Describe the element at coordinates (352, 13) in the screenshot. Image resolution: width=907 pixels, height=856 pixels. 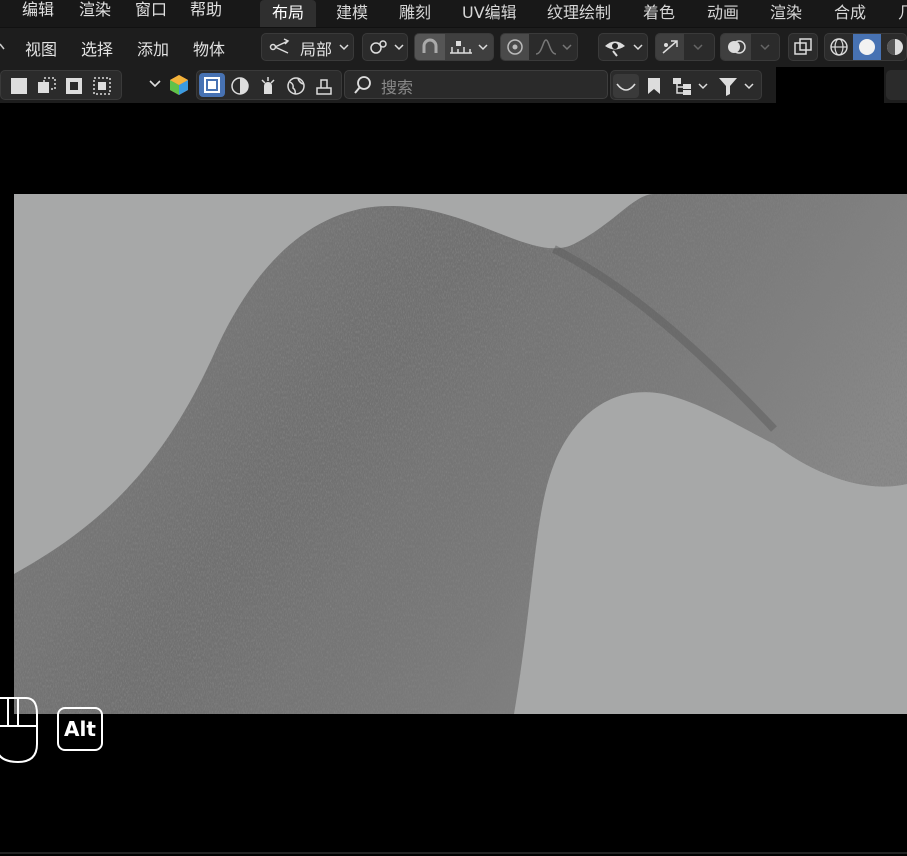
I see `tab-modeling: 建模` at that location.